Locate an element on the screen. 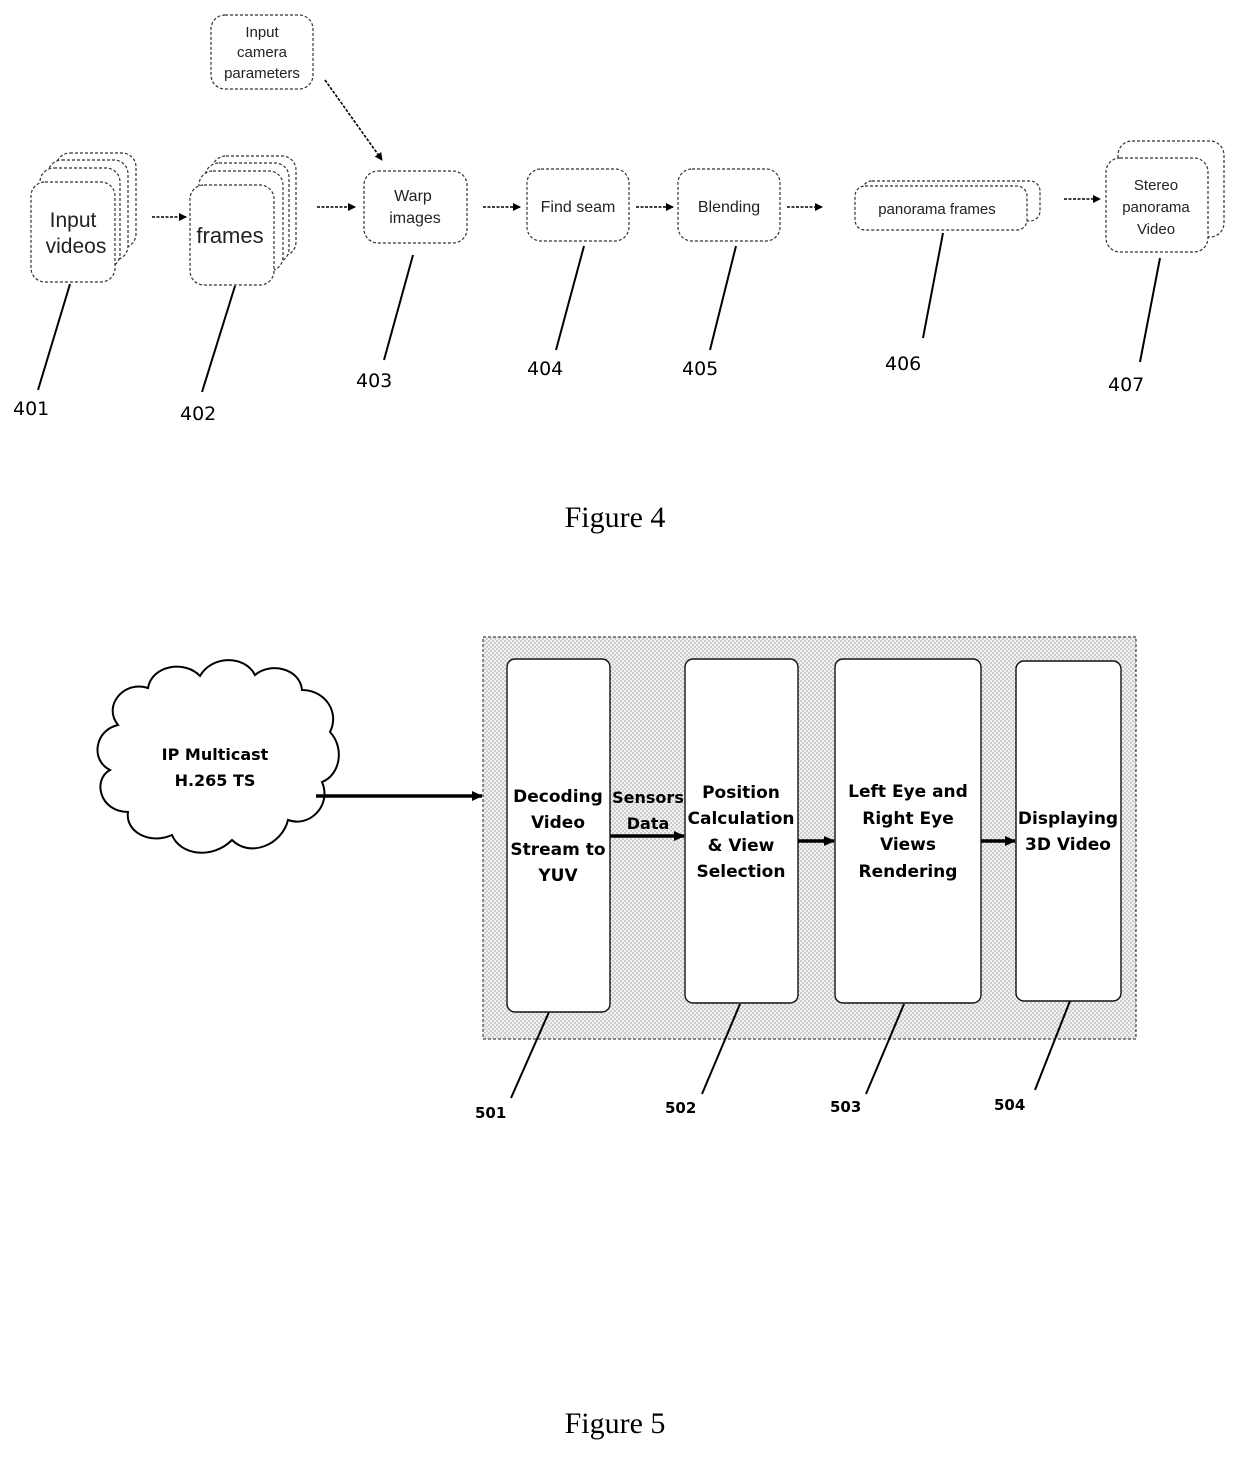 The height and width of the screenshot is (1457, 1240). ref-406: 406 is located at coordinates (903, 364).